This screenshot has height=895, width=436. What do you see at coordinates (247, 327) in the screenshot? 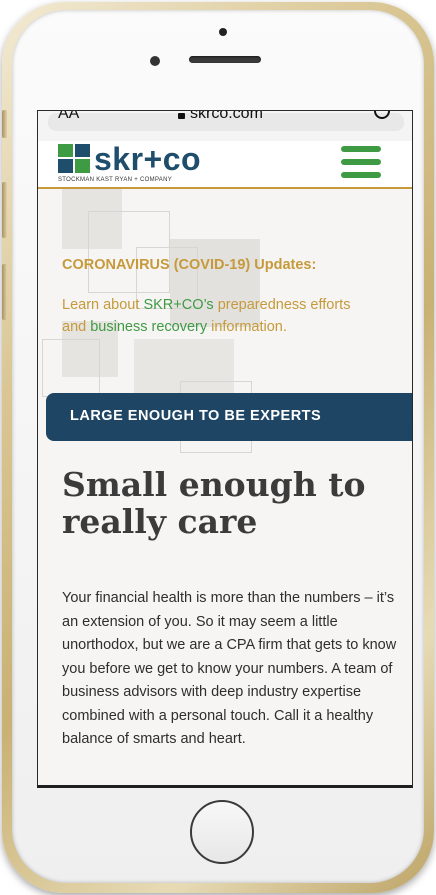
I see `covid-text-part: information.` at bounding box center [247, 327].